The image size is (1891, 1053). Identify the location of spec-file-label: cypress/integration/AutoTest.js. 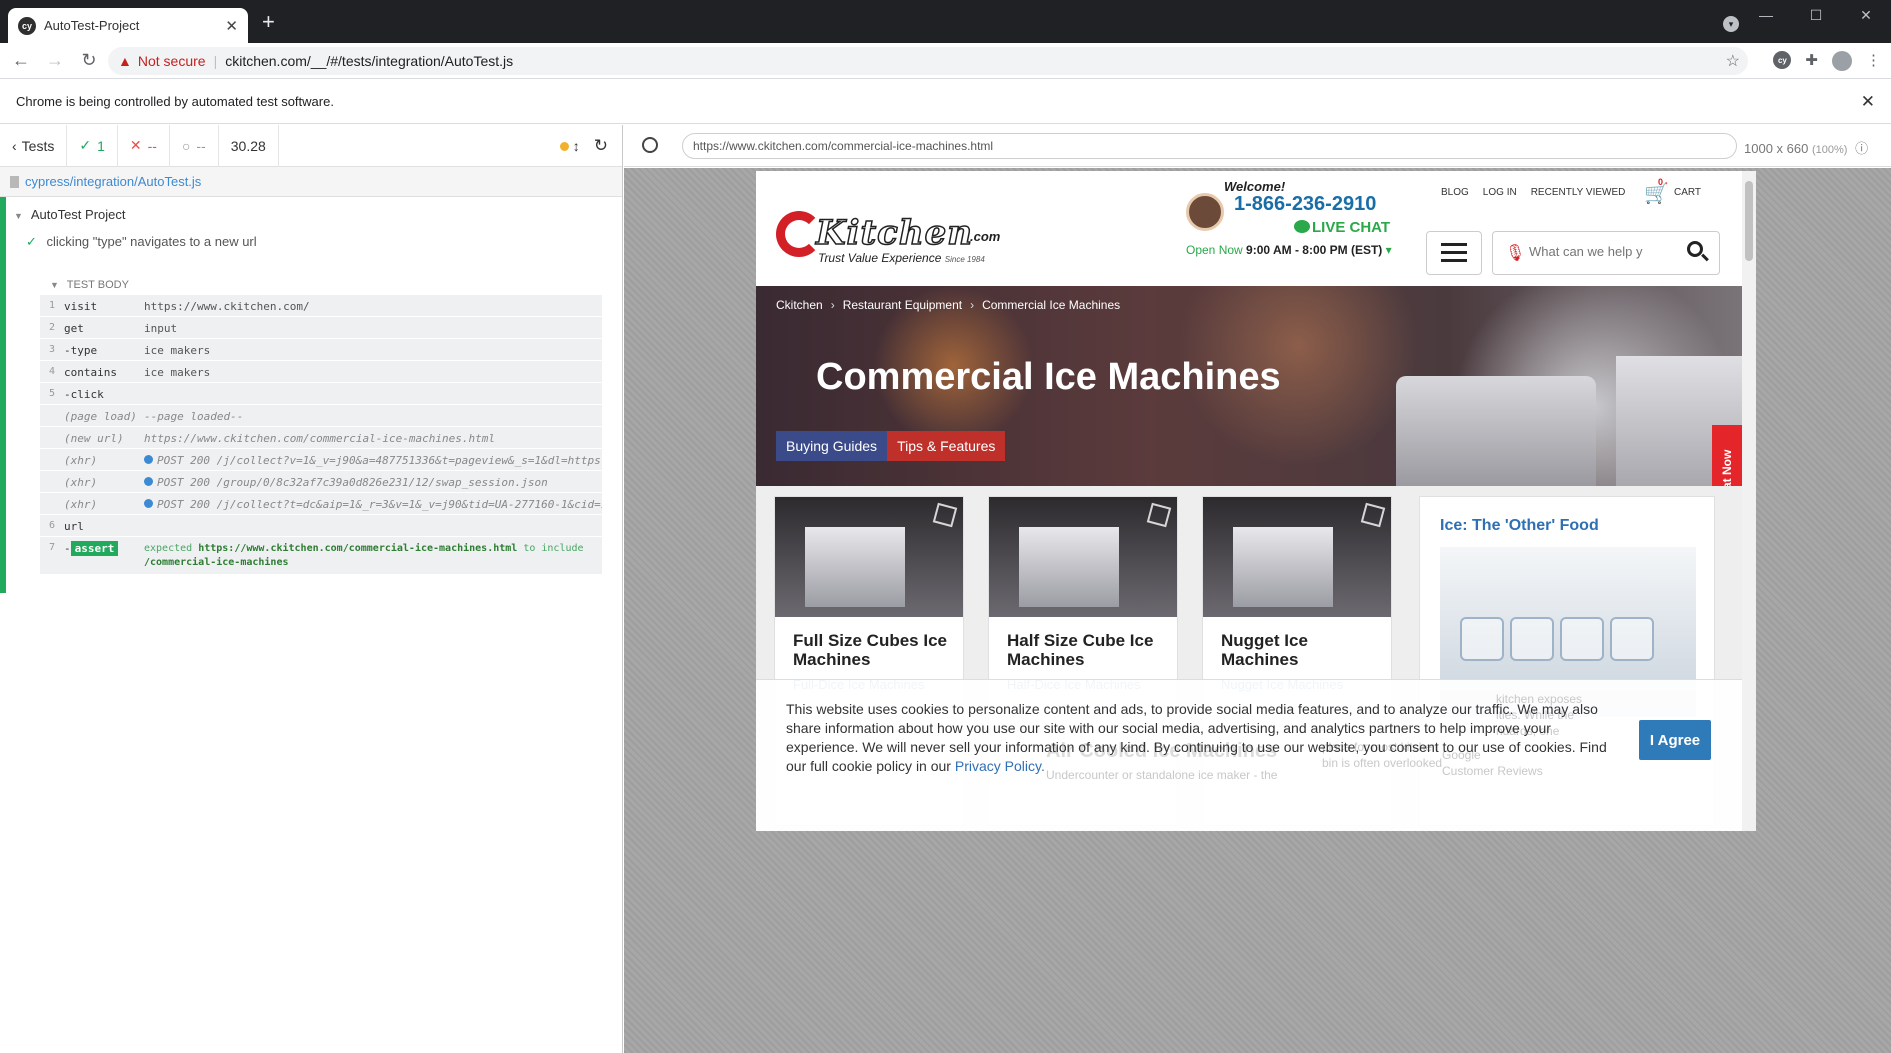
(113, 181).